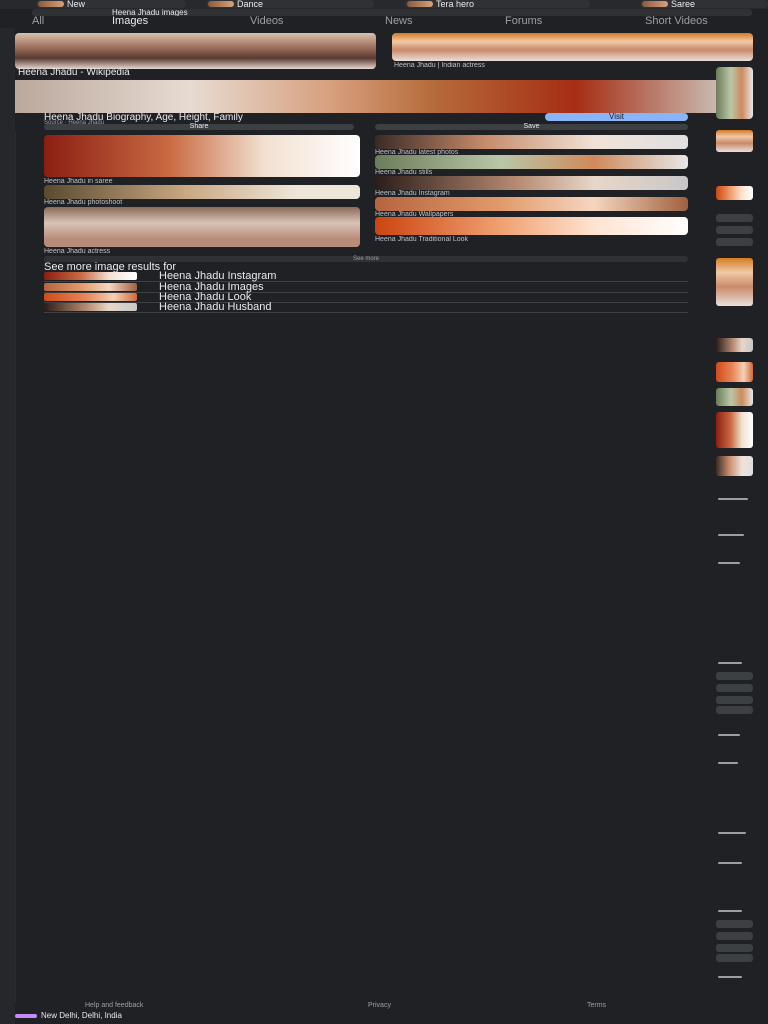 Image resolution: width=768 pixels, height=1024 pixels. Describe the element at coordinates (250, 4) in the screenshot. I see `chip-label: Dance` at that location.